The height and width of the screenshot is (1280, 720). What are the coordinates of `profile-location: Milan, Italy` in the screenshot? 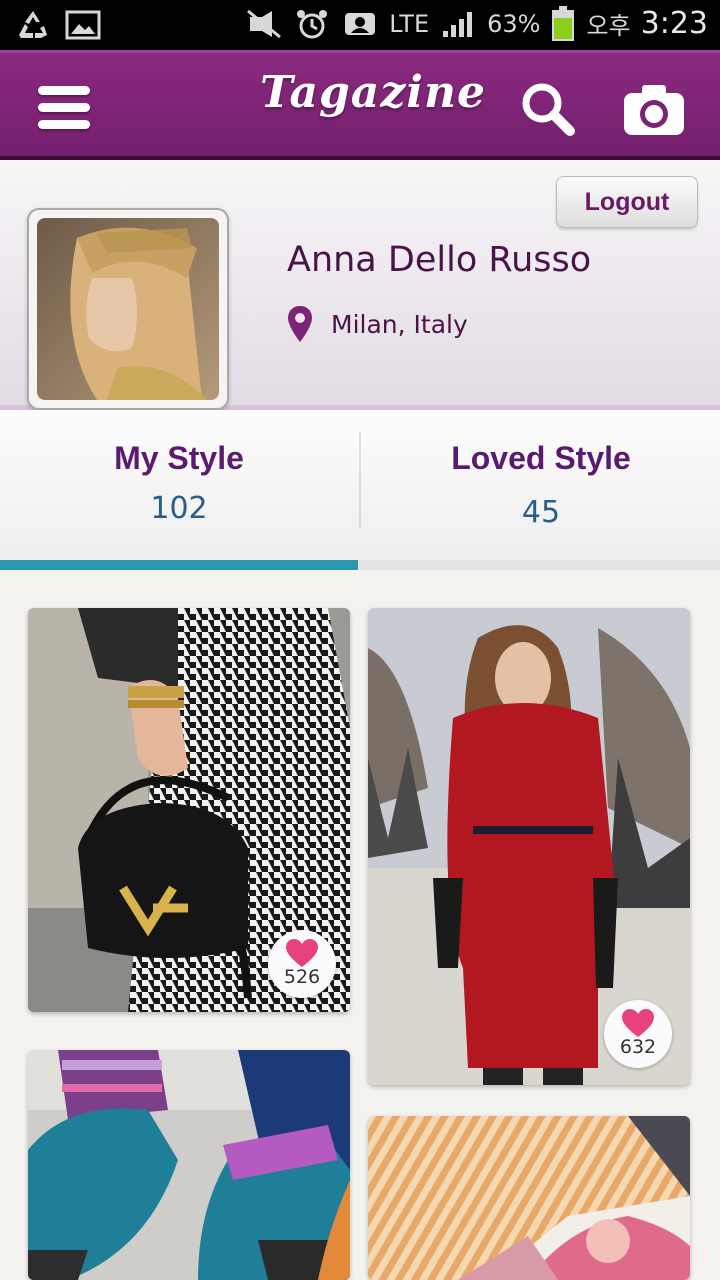 It's located at (377, 324).